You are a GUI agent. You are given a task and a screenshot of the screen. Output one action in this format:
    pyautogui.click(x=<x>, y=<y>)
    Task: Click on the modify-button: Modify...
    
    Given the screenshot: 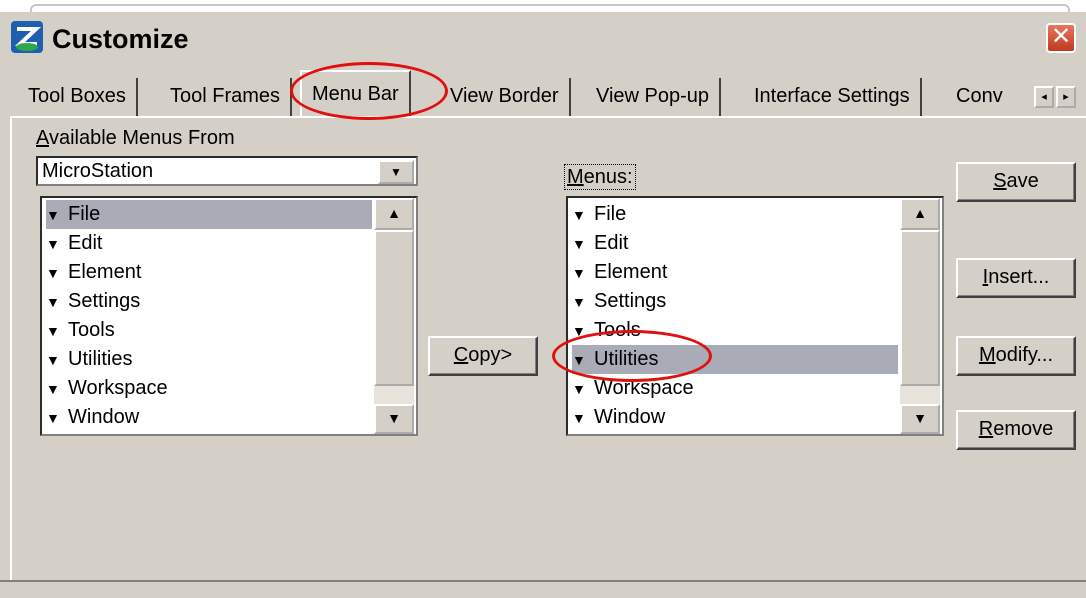 What is the action you would take?
    pyautogui.click(x=1016, y=356)
    